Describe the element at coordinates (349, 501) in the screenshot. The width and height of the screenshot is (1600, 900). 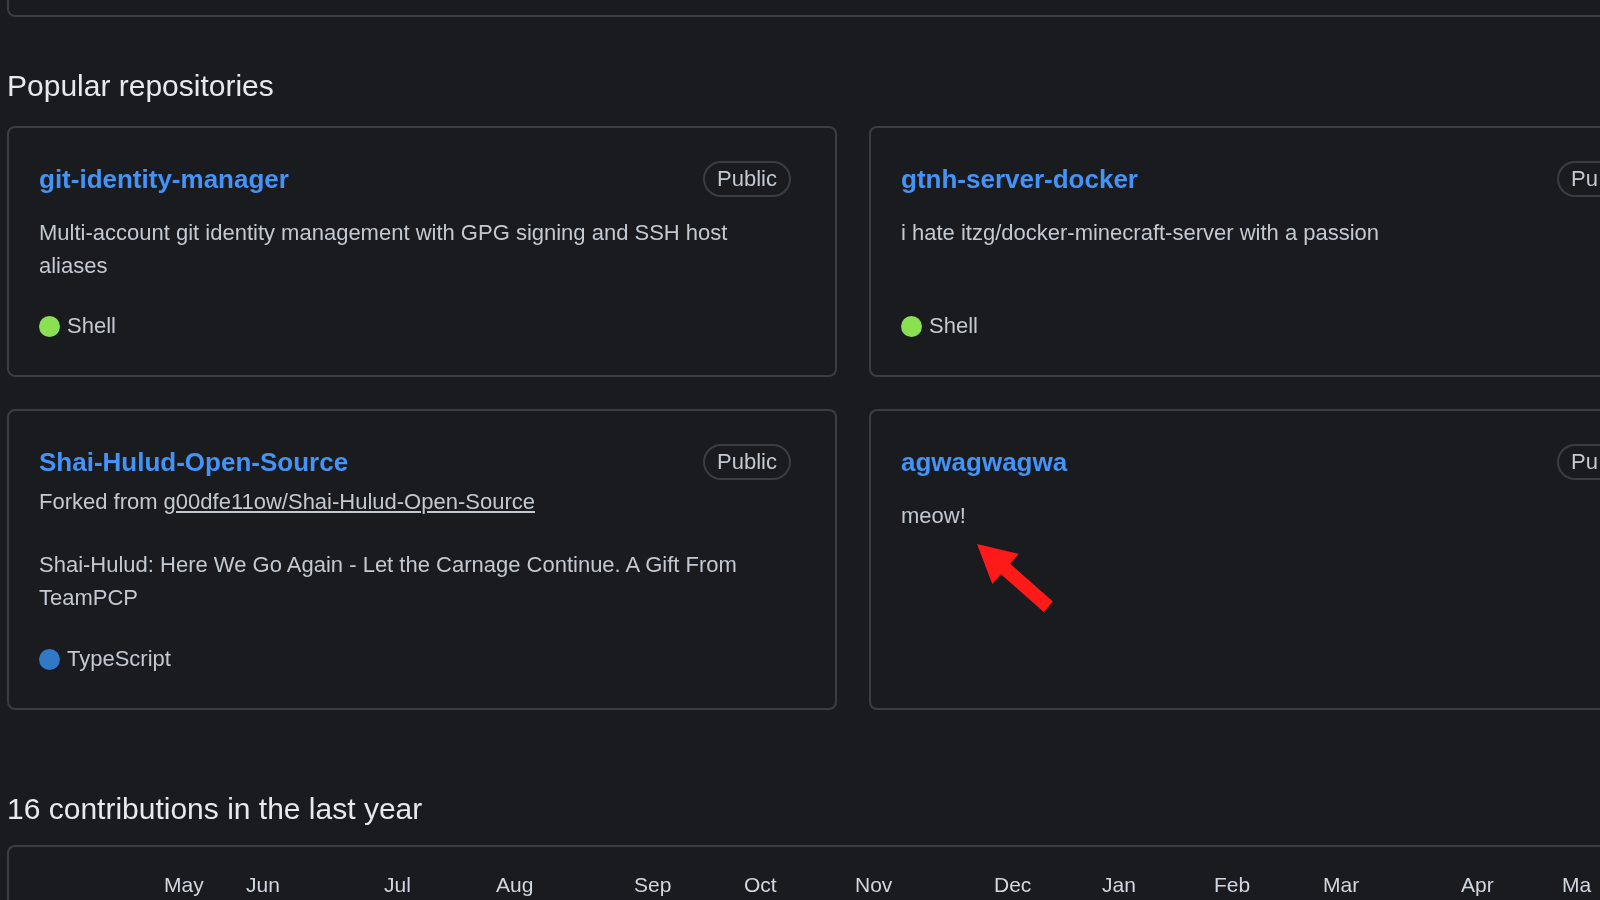
I see `fork-source-link: g00dfe11ow/Shai-Hulud-Open-Source` at that location.